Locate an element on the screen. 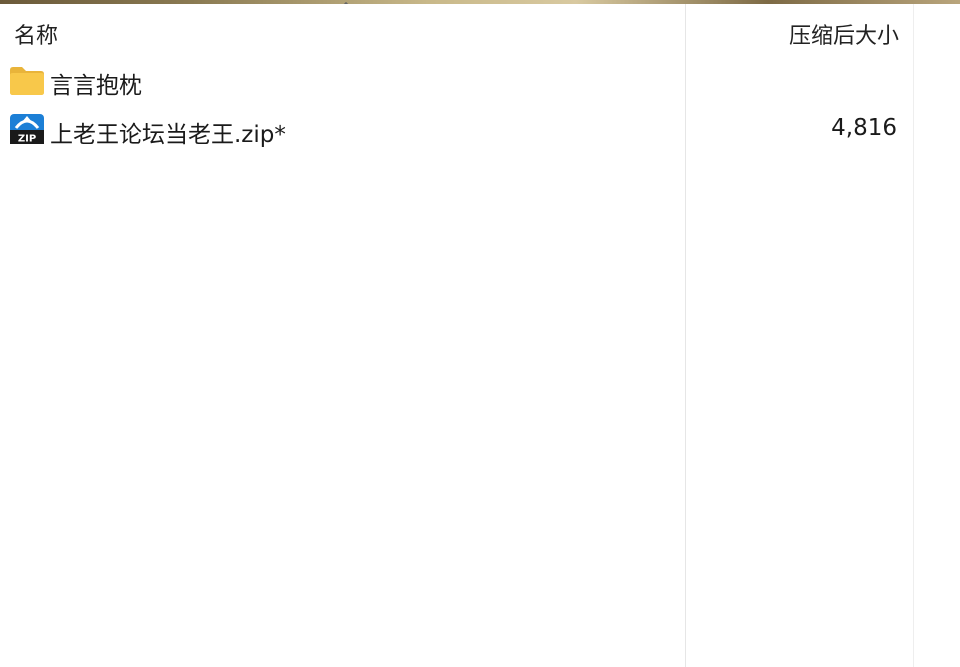 This screenshot has width=960, height=667. column-header-compressed-size: 压缩后大小 is located at coordinates (844, 34).